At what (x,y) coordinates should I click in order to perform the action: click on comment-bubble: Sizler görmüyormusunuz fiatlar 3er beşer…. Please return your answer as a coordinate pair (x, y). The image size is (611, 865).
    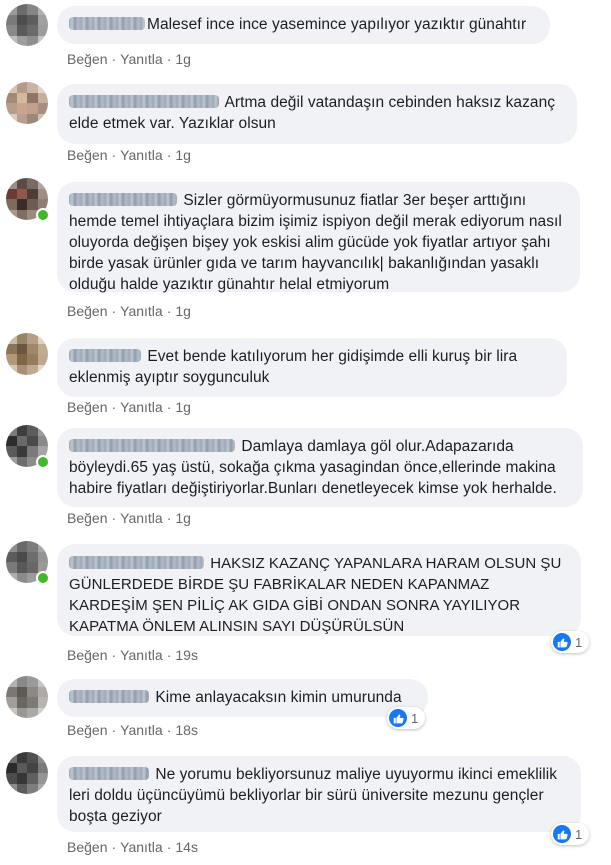
    Looking at the image, I should click on (318, 237).